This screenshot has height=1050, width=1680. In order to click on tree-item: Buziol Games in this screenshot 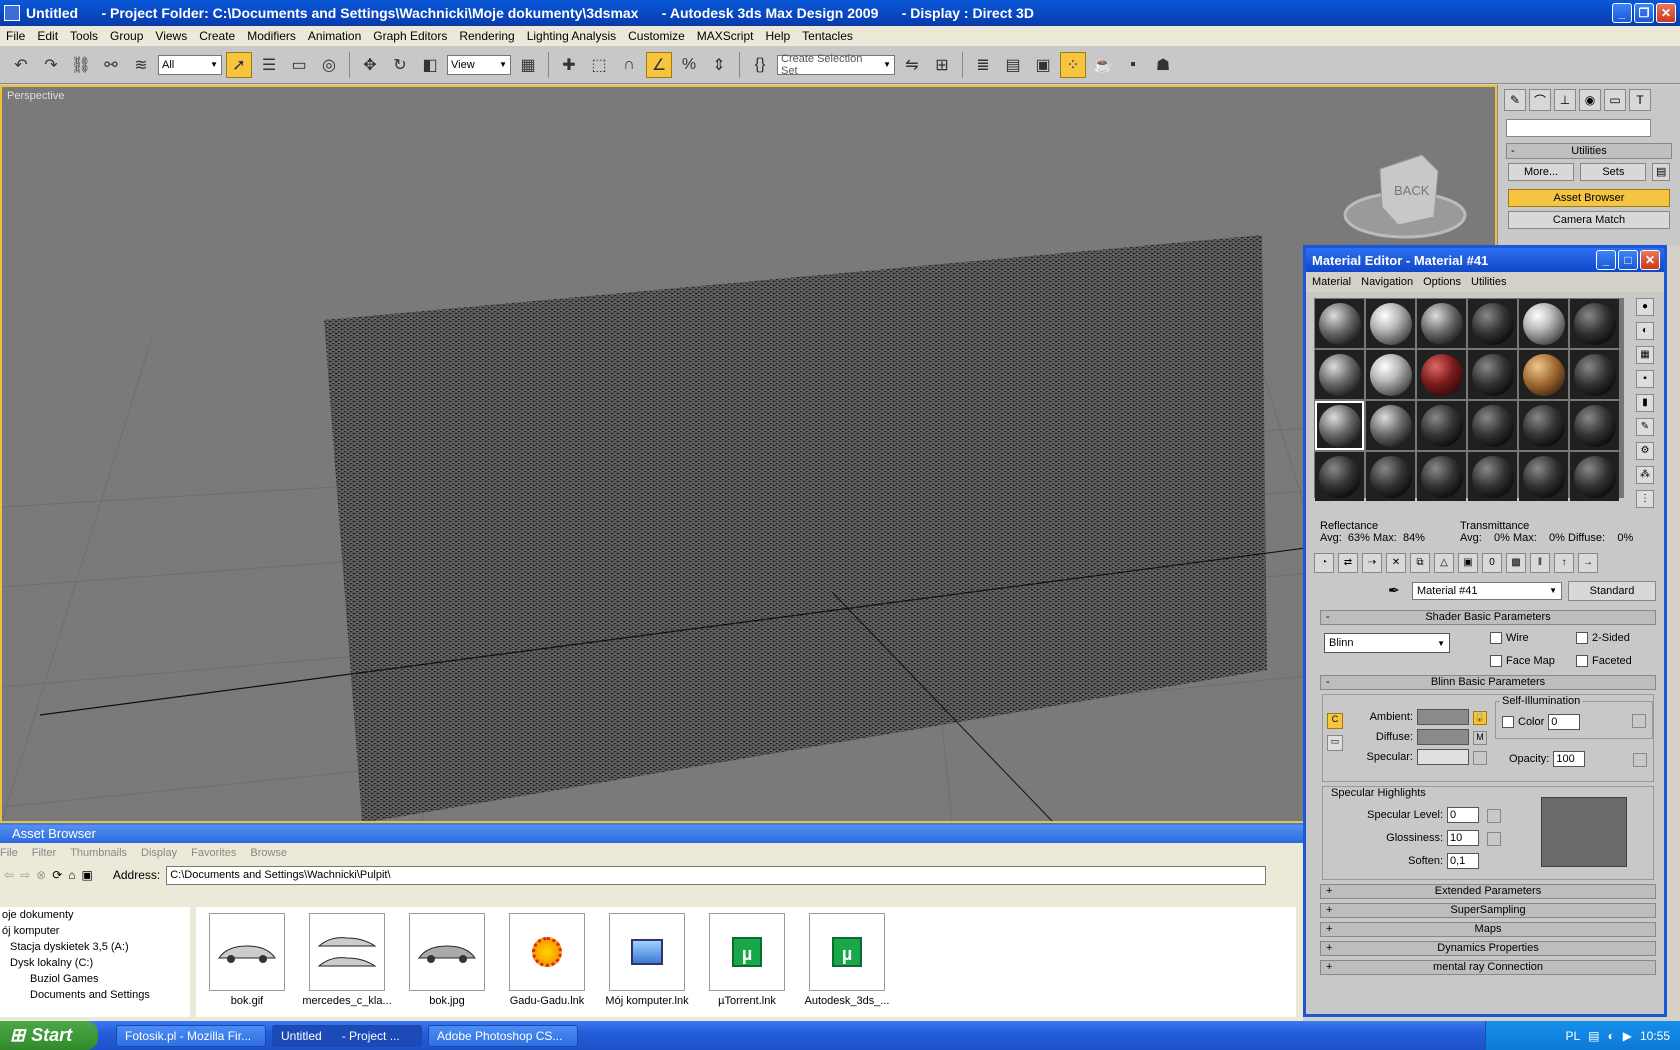, I will do `click(95, 979)`.